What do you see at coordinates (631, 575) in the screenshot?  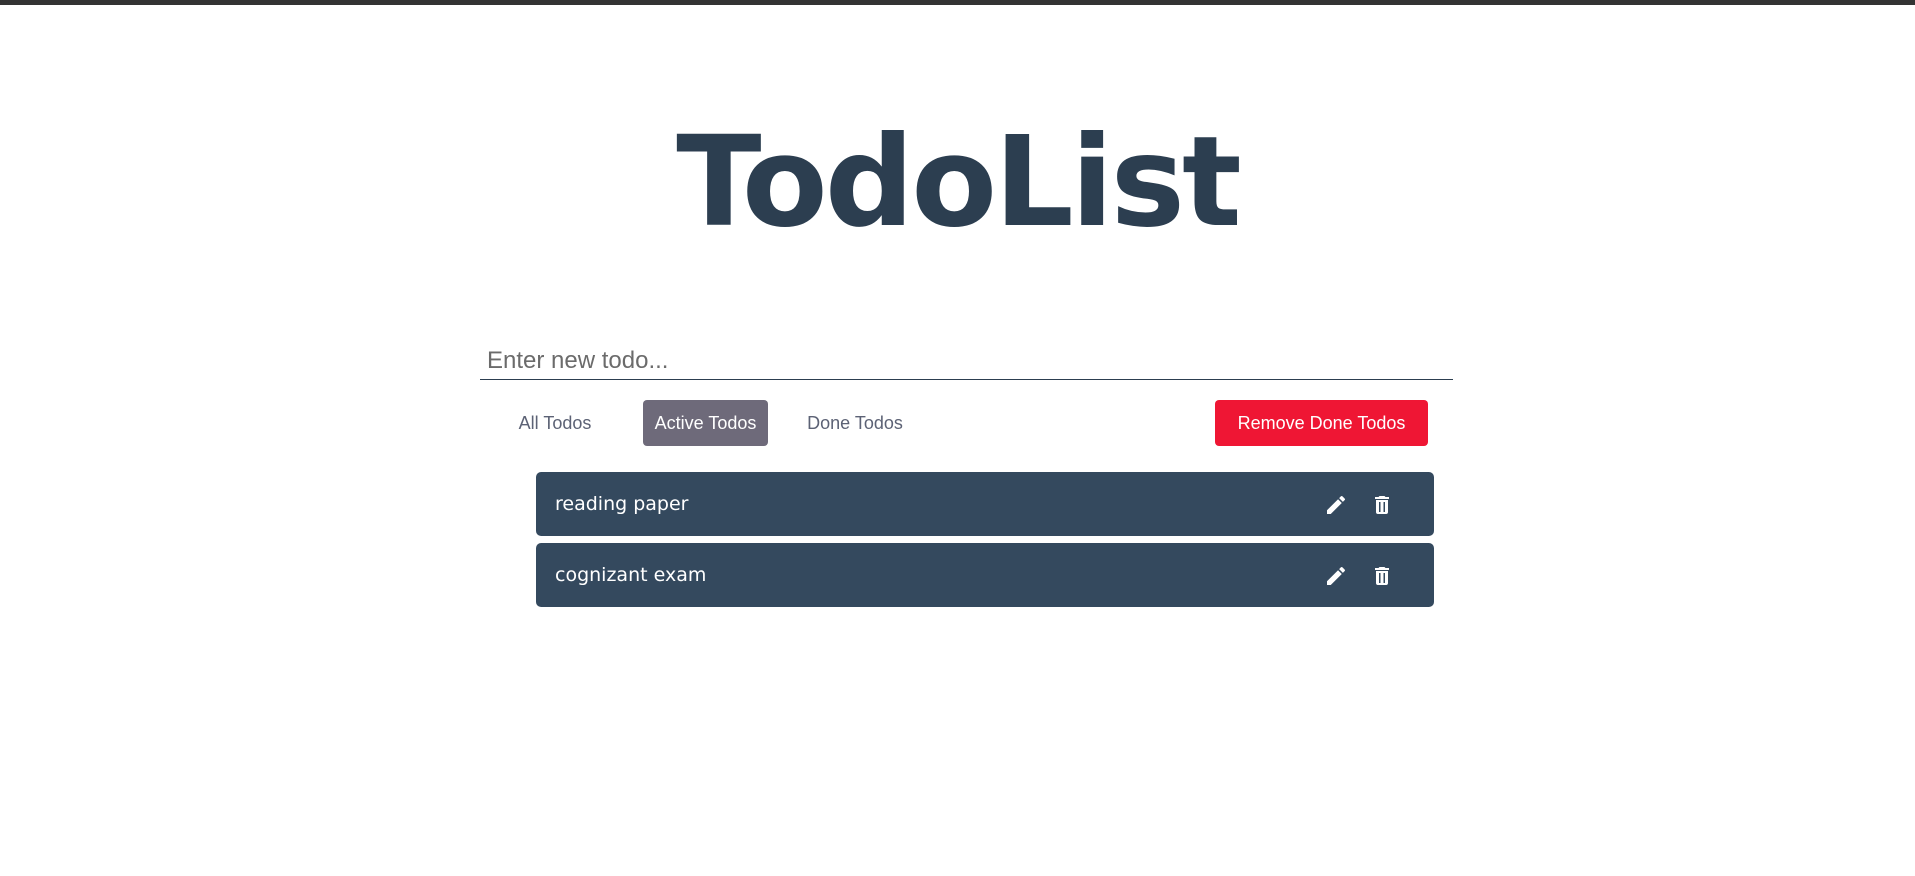 I see `todo-text: cognizant exam` at bounding box center [631, 575].